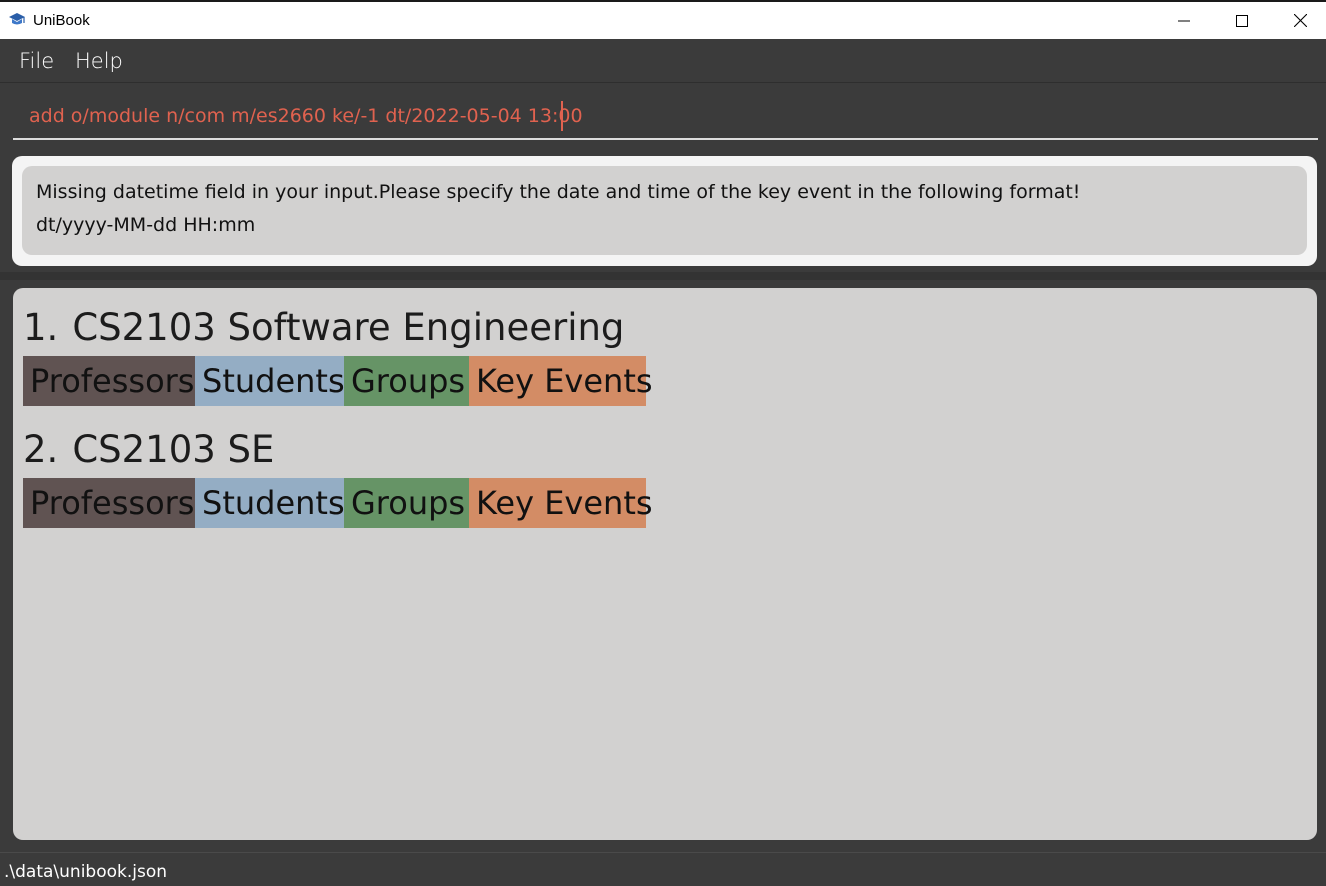 The height and width of the screenshot is (886, 1326). I want to click on maximize-icon, so click(1242, 20).